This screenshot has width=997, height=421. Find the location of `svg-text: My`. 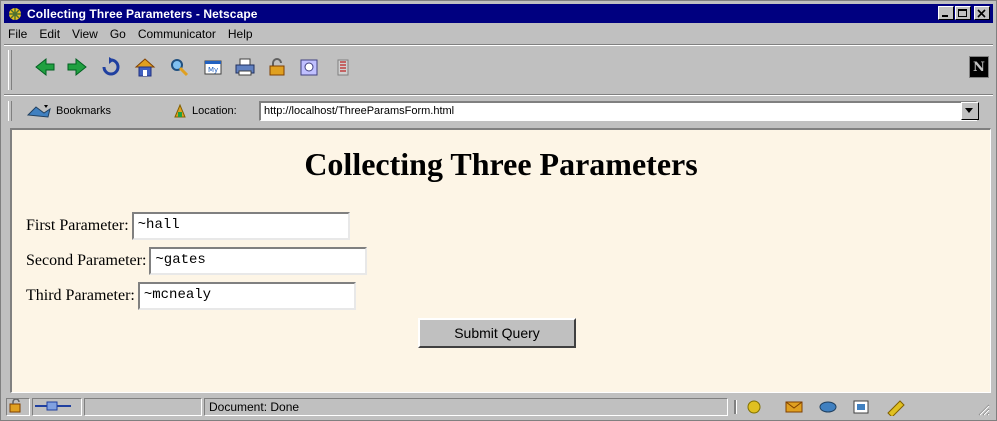

svg-text: My is located at coordinates (213, 70).